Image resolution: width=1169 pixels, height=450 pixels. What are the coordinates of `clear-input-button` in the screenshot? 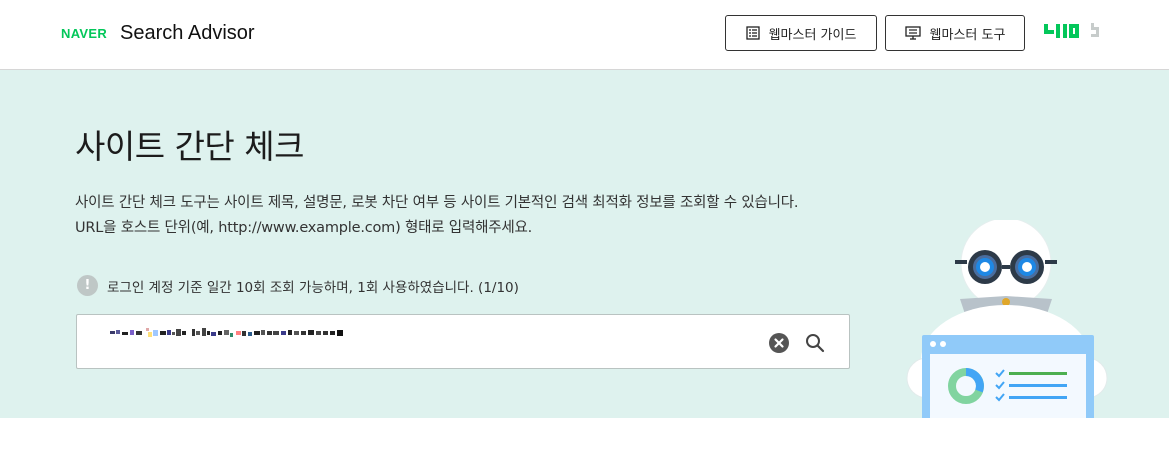 It's located at (779, 343).